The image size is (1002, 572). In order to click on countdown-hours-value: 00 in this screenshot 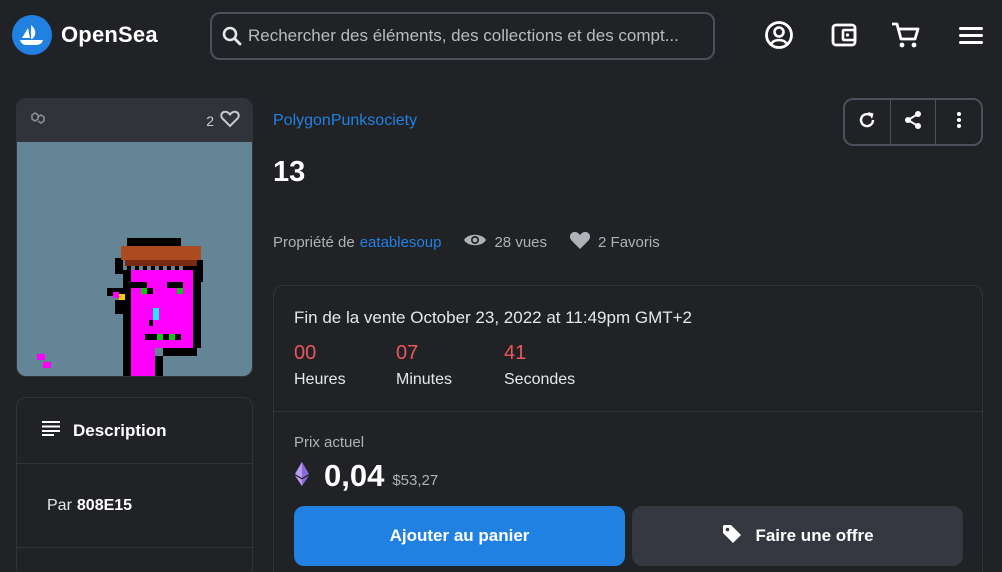, I will do `click(305, 353)`.